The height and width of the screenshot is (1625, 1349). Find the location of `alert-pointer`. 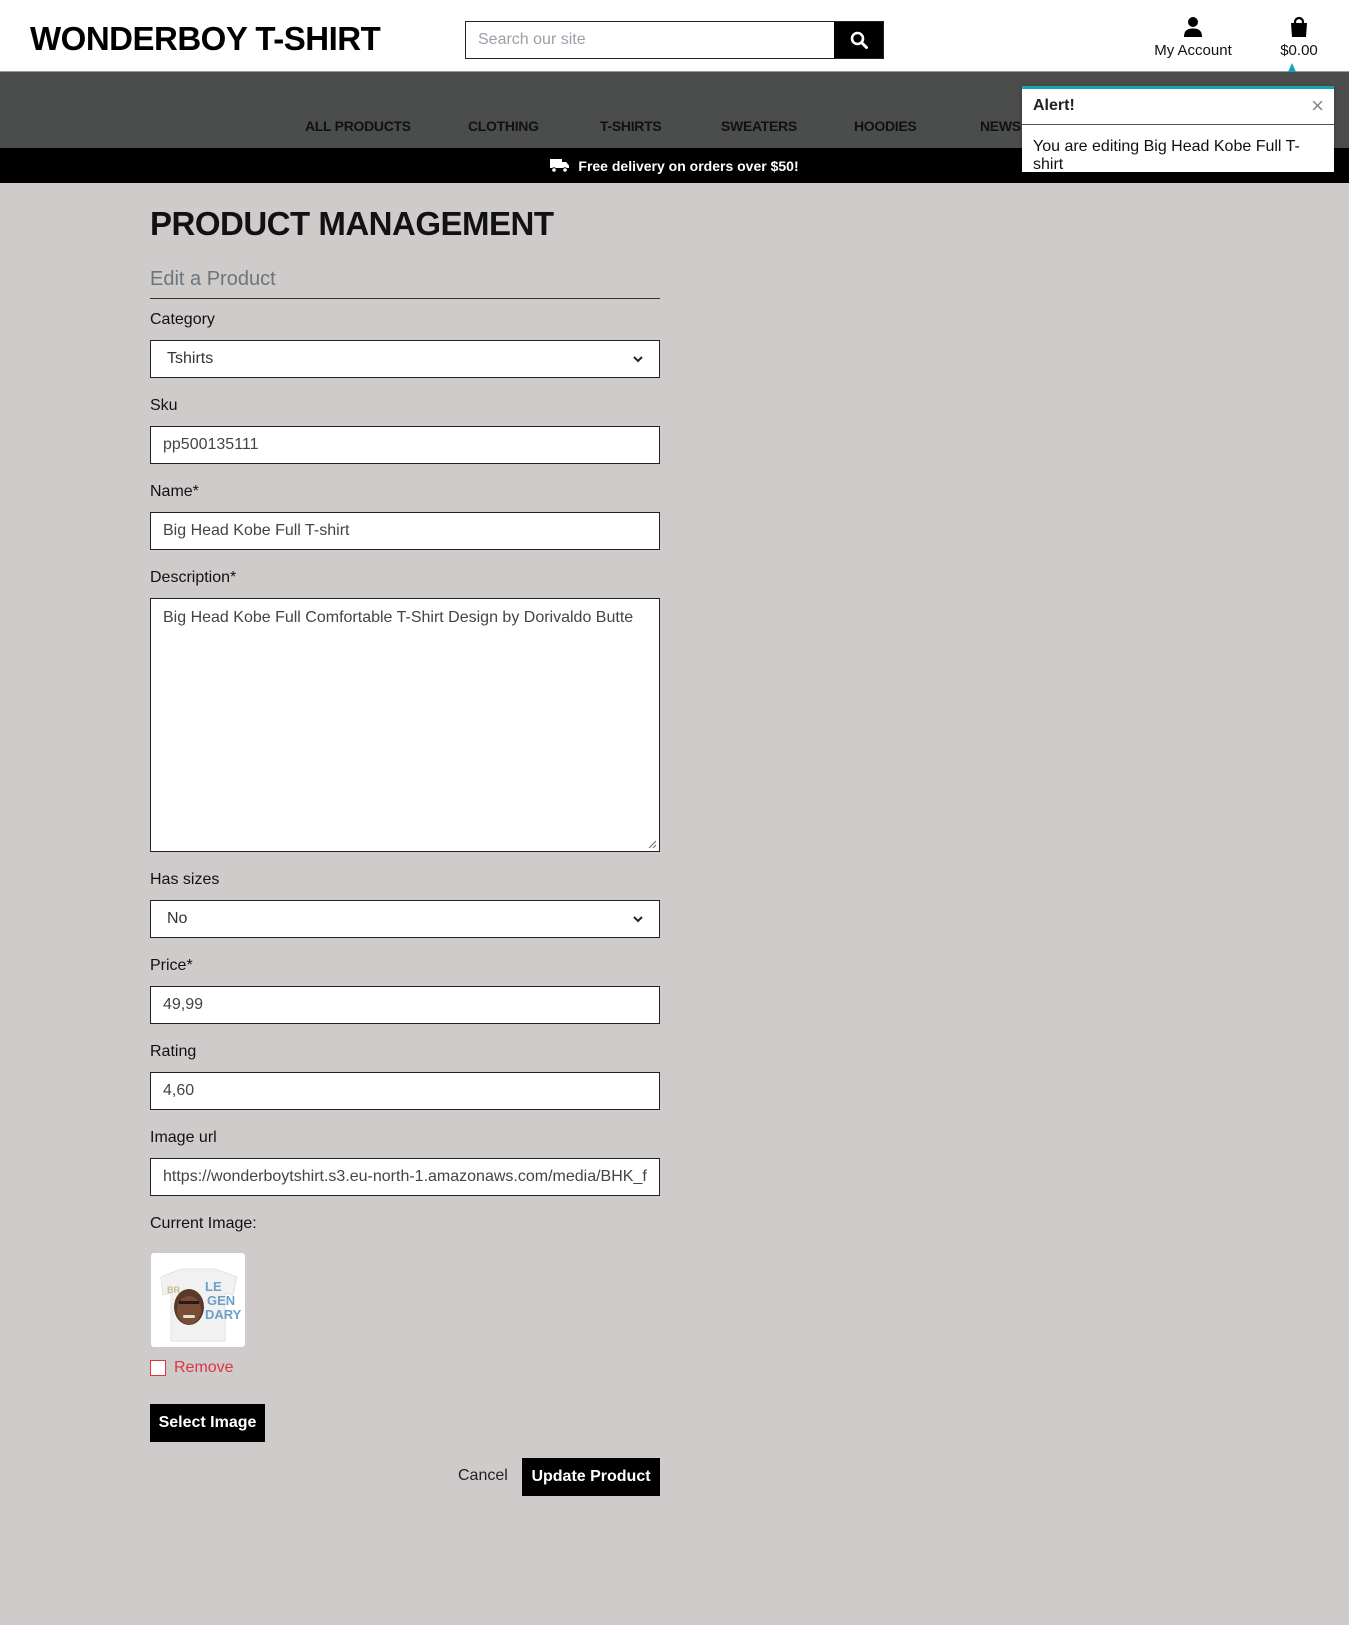

alert-pointer is located at coordinates (1292, 67).